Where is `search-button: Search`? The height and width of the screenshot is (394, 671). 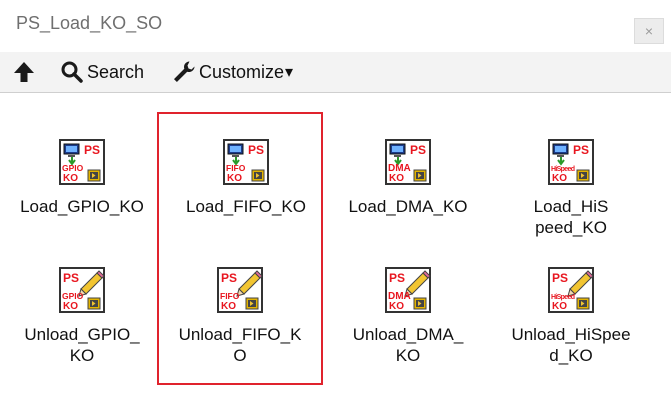 search-button: Search is located at coordinates (102, 72).